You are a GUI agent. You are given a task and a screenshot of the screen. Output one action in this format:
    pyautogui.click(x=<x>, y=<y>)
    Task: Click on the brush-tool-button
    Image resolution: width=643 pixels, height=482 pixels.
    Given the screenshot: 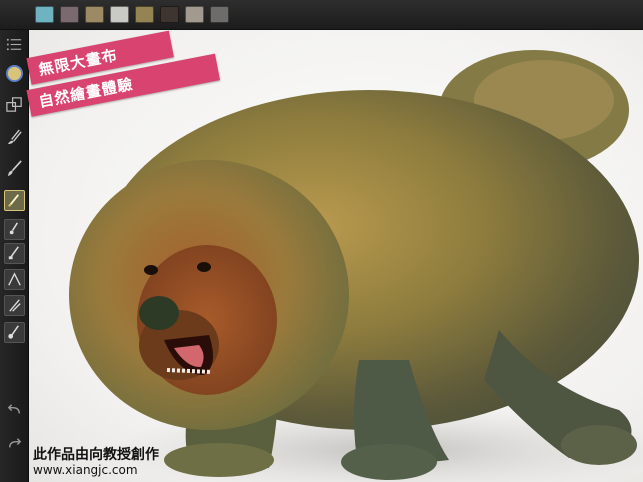 What is the action you would take?
    pyautogui.click(x=14, y=168)
    